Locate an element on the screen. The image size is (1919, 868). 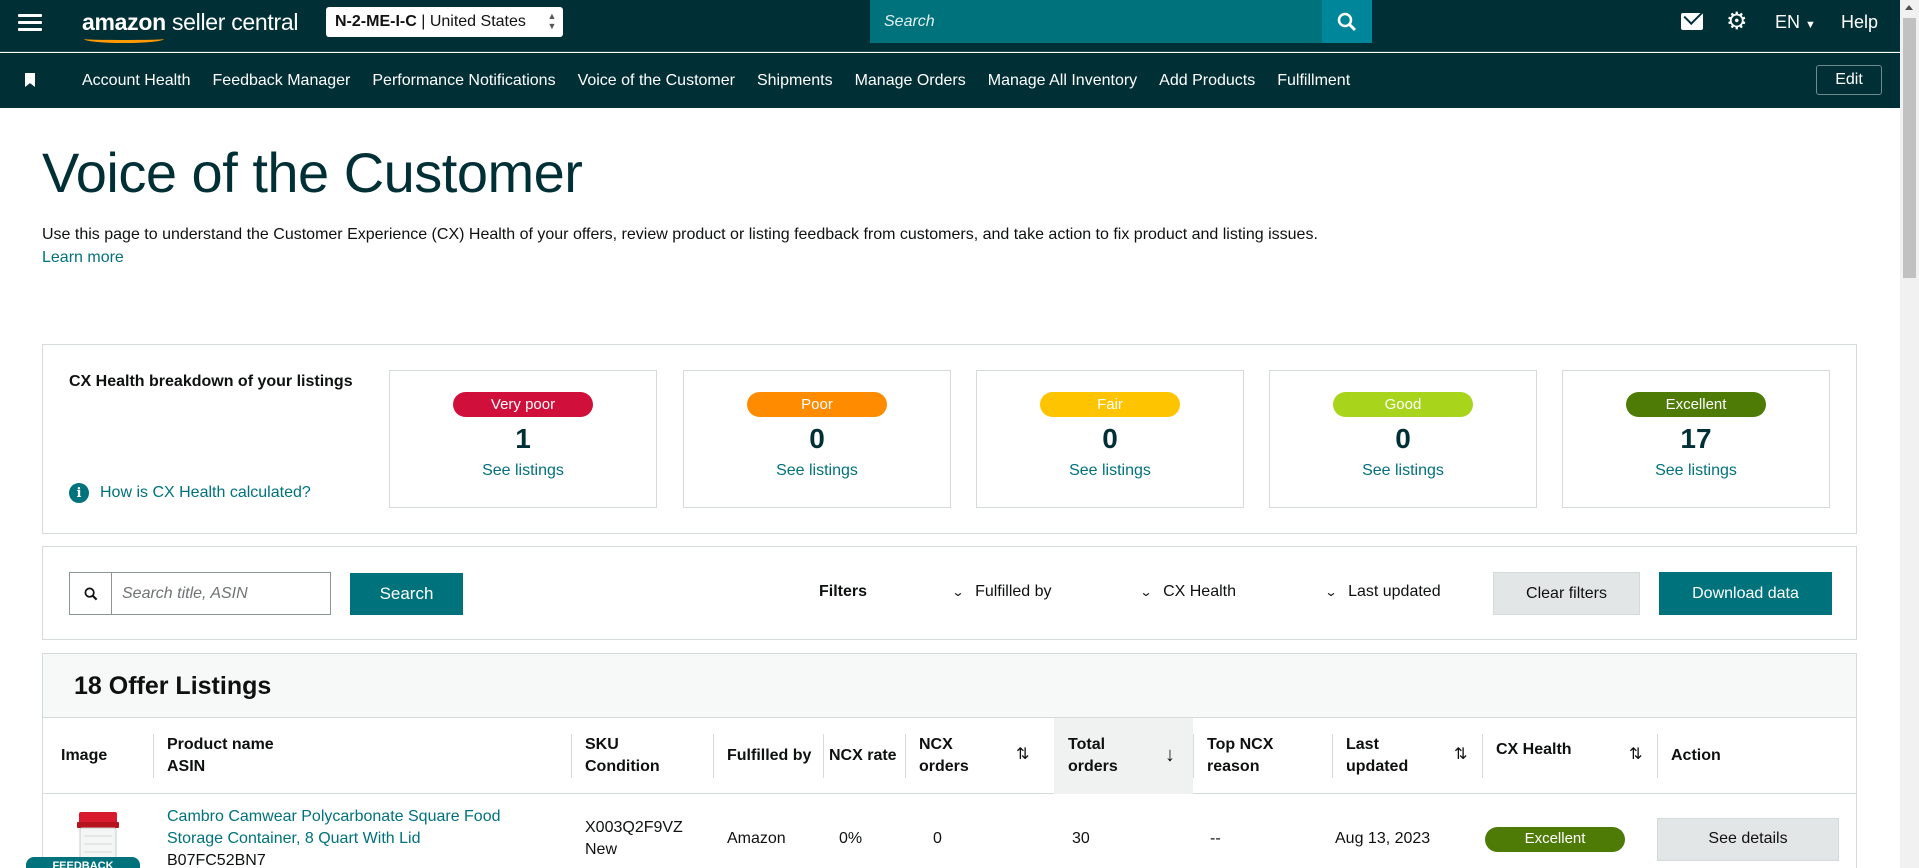
ncx-orders-cell: 0 is located at coordinates (937, 838).